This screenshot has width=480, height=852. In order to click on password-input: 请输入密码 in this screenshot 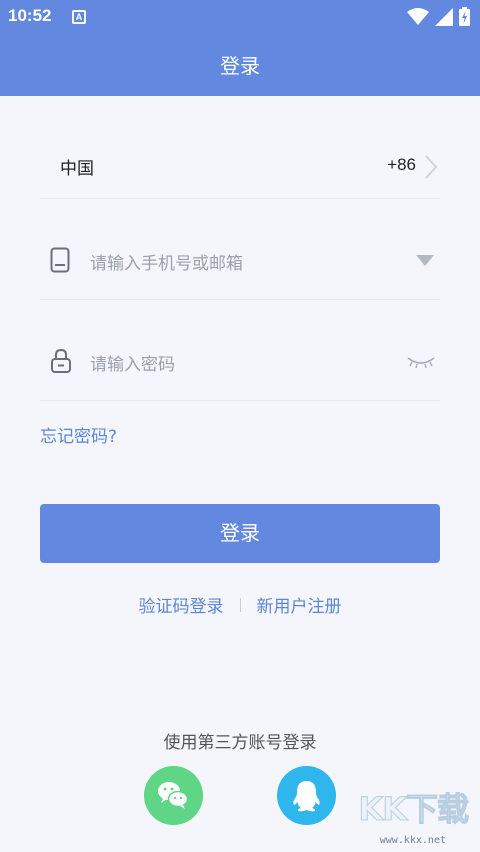, I will do `click(132, 362)`.